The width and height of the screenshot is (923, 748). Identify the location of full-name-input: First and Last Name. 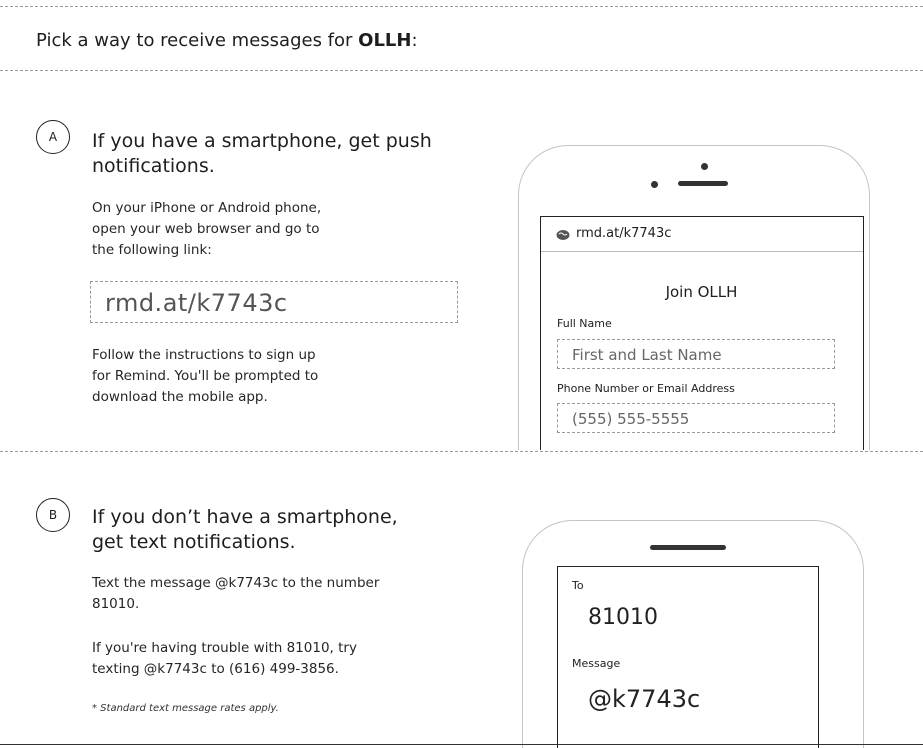
(696, 354).